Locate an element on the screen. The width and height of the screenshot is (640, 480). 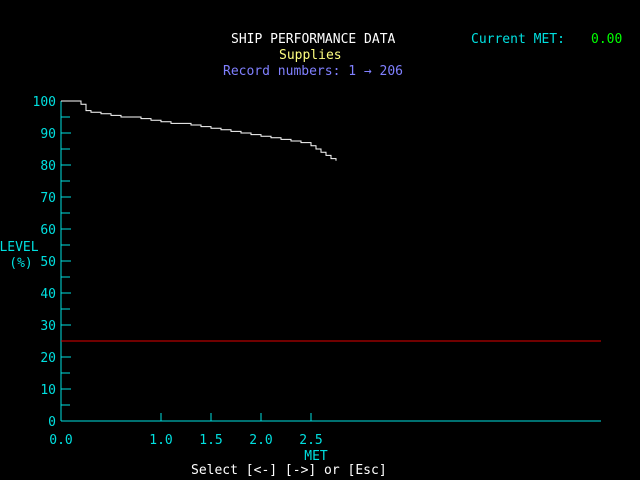
footer-instructions: Select [<-] [->] or [Esc] is located at coordinates (289, 470).